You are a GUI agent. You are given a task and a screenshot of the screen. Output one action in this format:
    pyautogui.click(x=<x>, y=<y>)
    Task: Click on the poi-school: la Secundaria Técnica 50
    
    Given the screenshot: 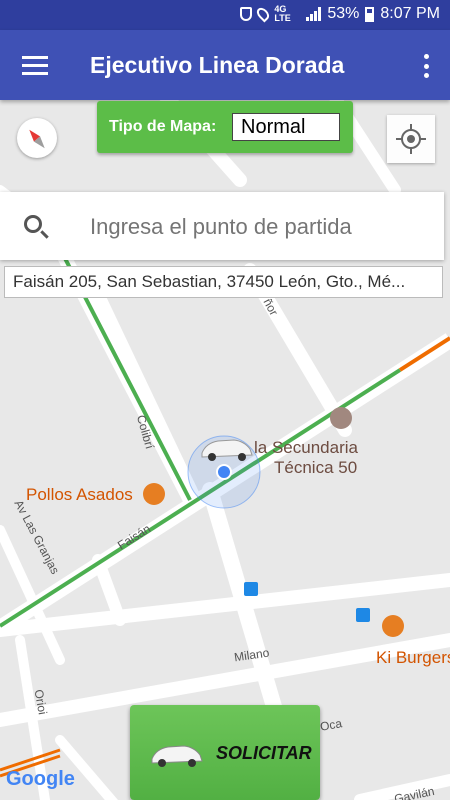 What is the action you would take?
    pyautogui.click(x=306, y=458)
    